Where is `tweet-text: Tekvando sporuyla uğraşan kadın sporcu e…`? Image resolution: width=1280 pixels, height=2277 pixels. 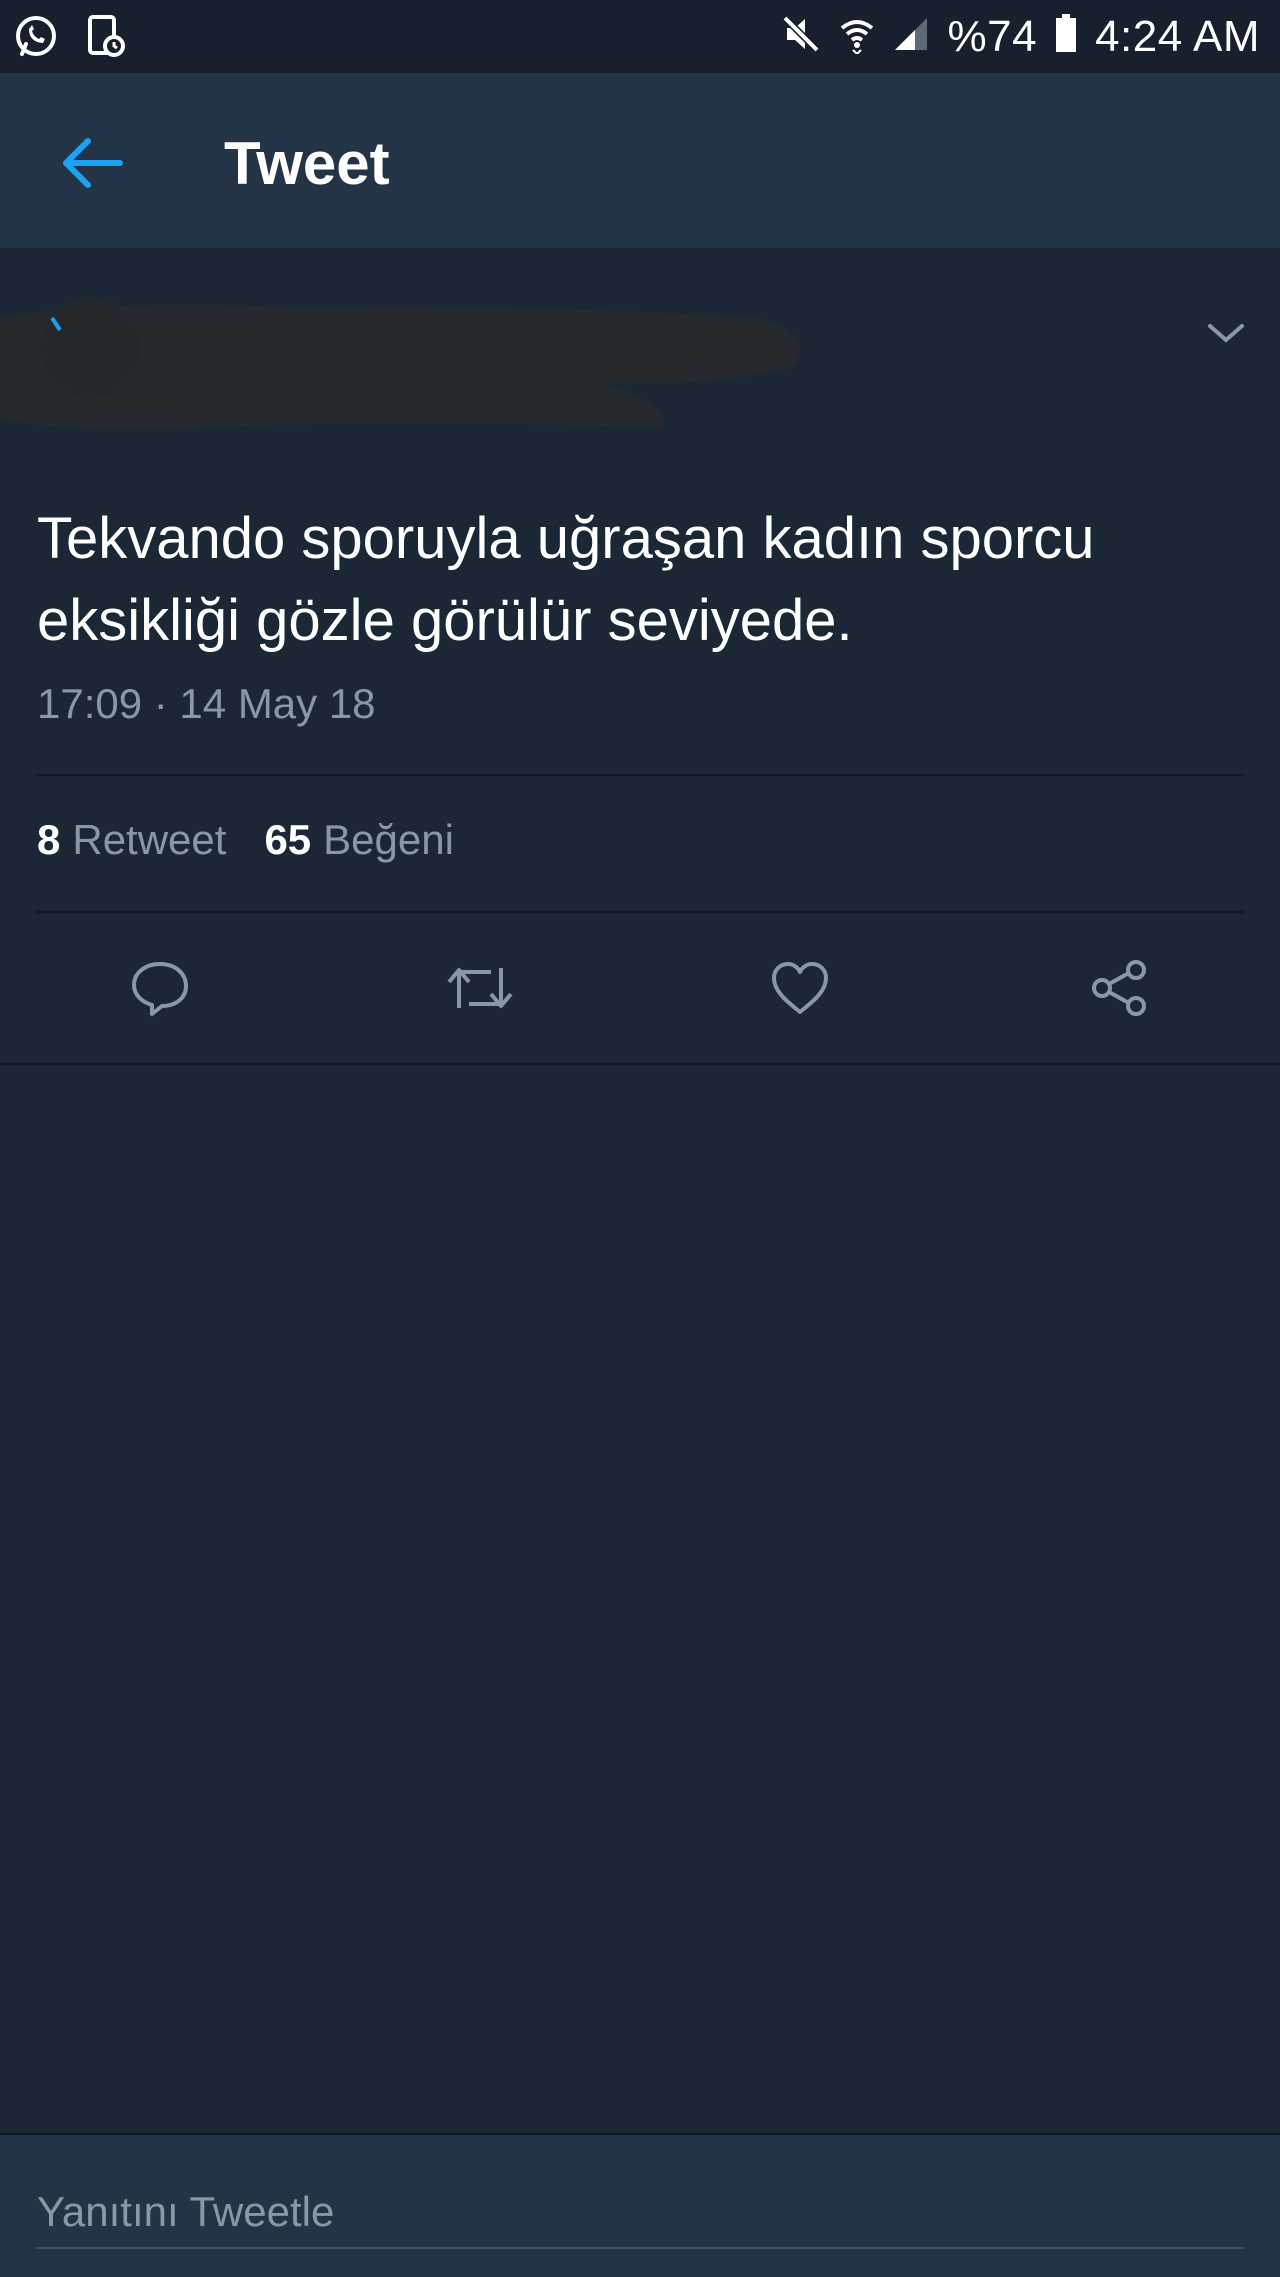 tweet-text: Tekvando sporuyla uğraşan kadın sporcu e… is located at coordinates (566, 579).